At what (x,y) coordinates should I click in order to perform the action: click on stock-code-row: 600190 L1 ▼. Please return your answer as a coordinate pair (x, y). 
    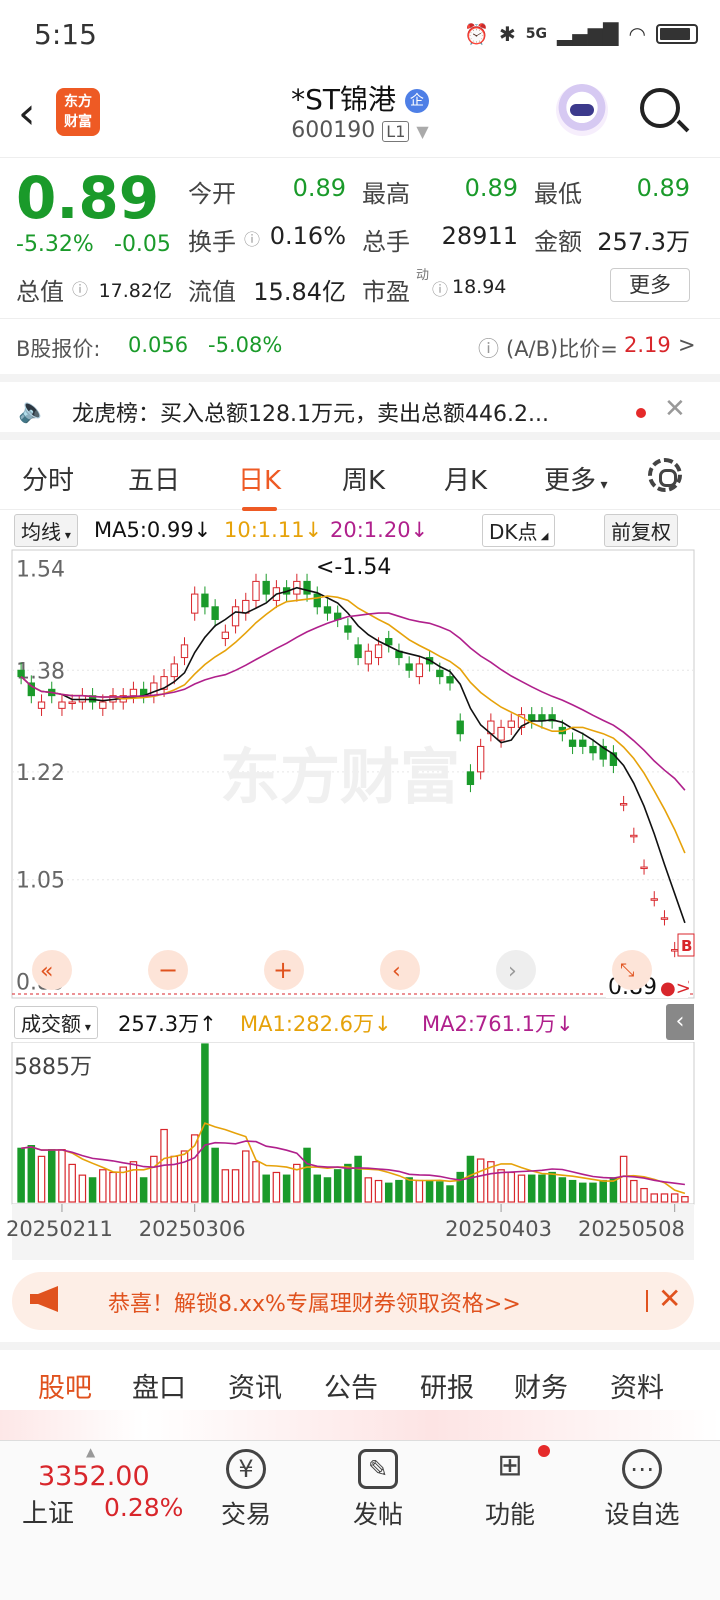
    Looking at the image, I should click on (360, 130).